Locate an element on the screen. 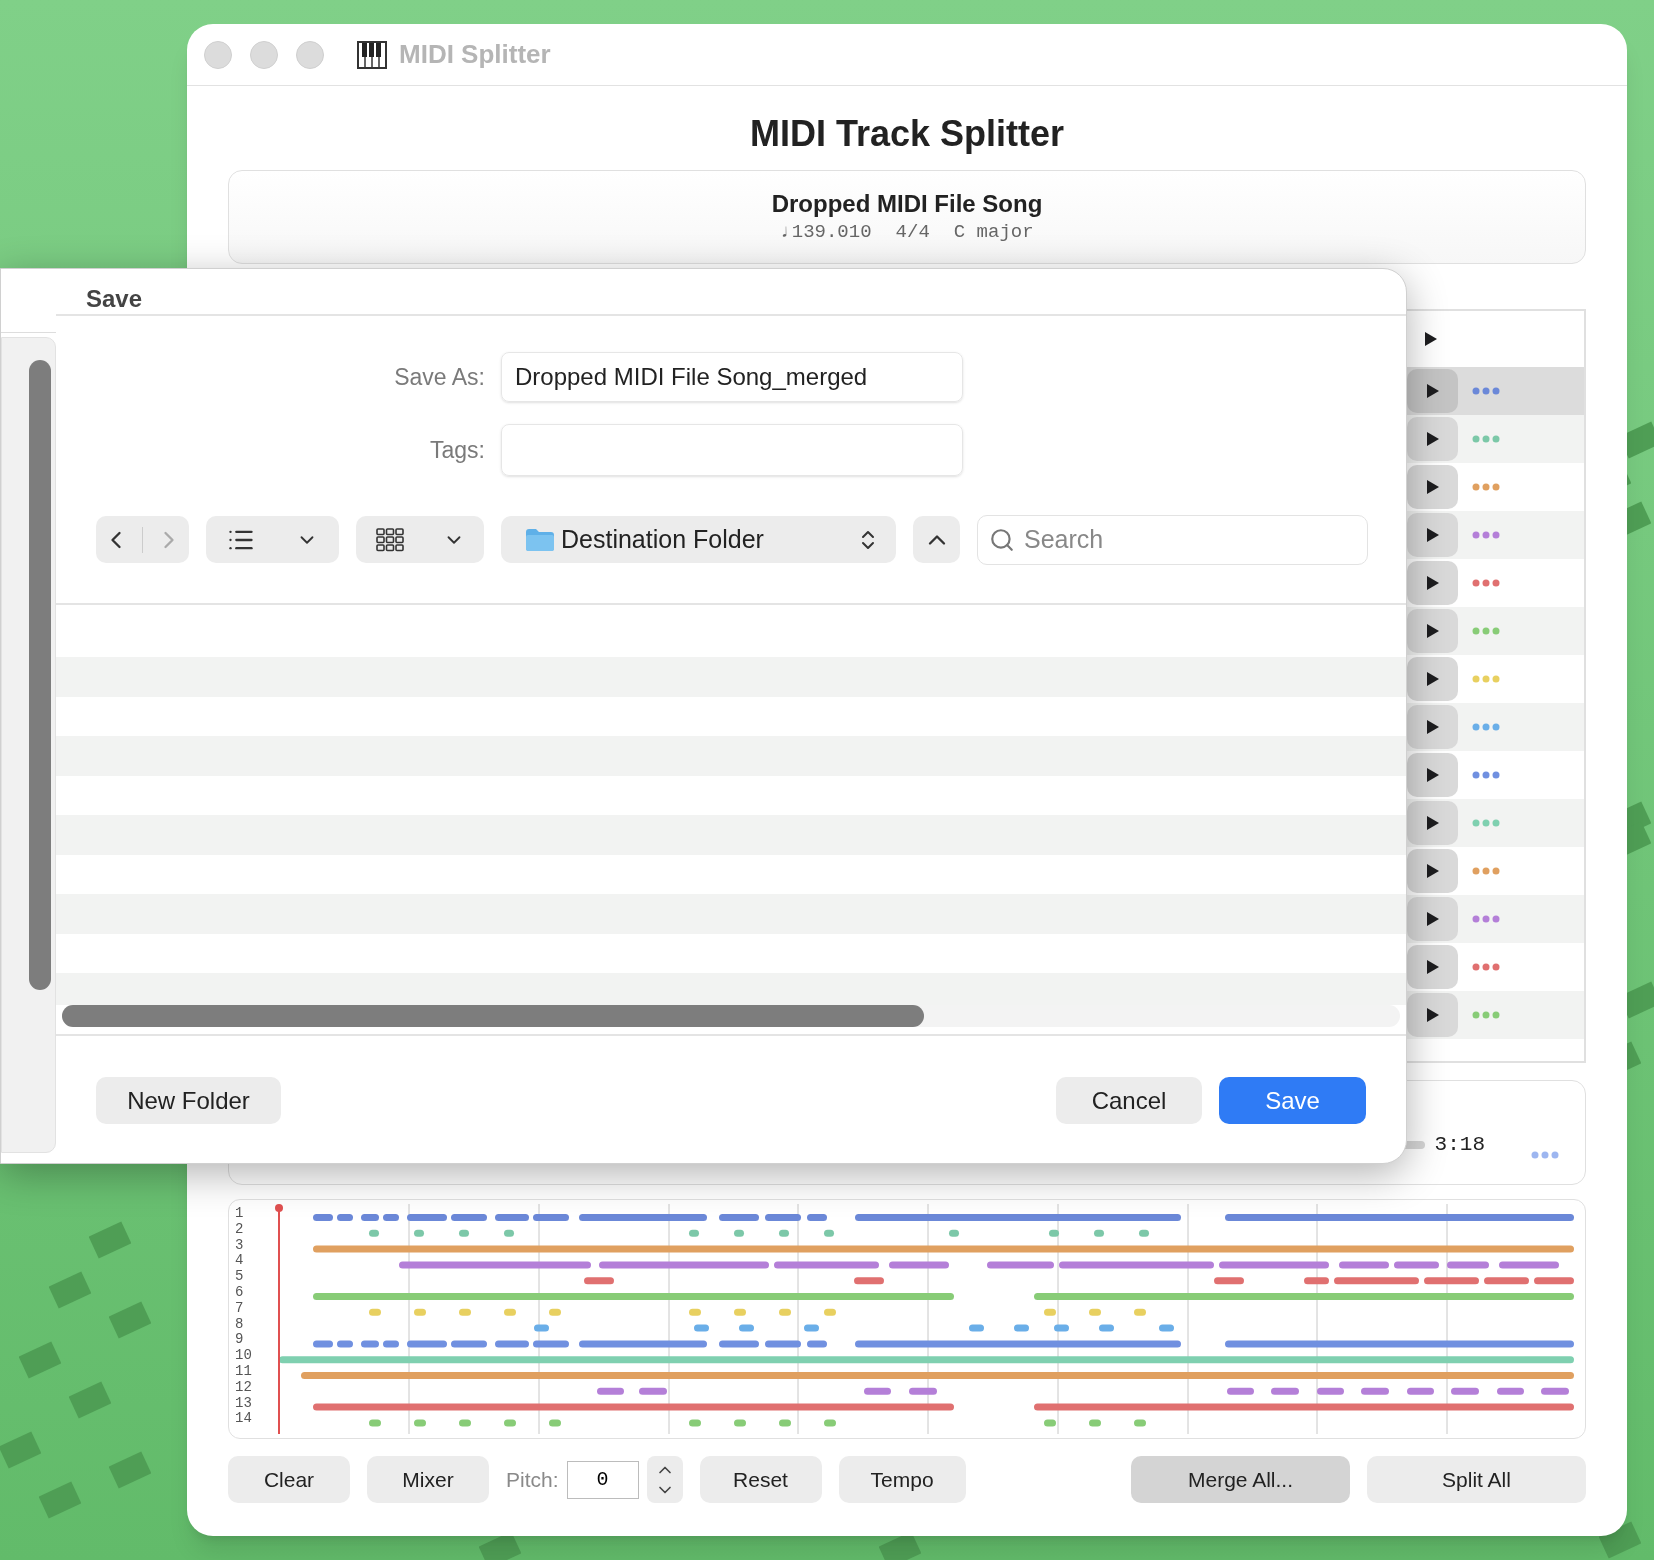 The width and height of the screenshot is (1654, 1560). time-signature-label: 4/4 is located at coordinates (912, 232).